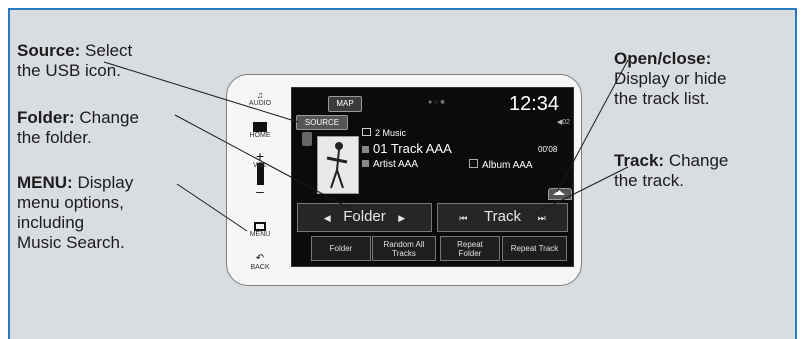  Describe the element at coordinates (580, 191) in the screenshot. I see `leader-line-track` at that location.